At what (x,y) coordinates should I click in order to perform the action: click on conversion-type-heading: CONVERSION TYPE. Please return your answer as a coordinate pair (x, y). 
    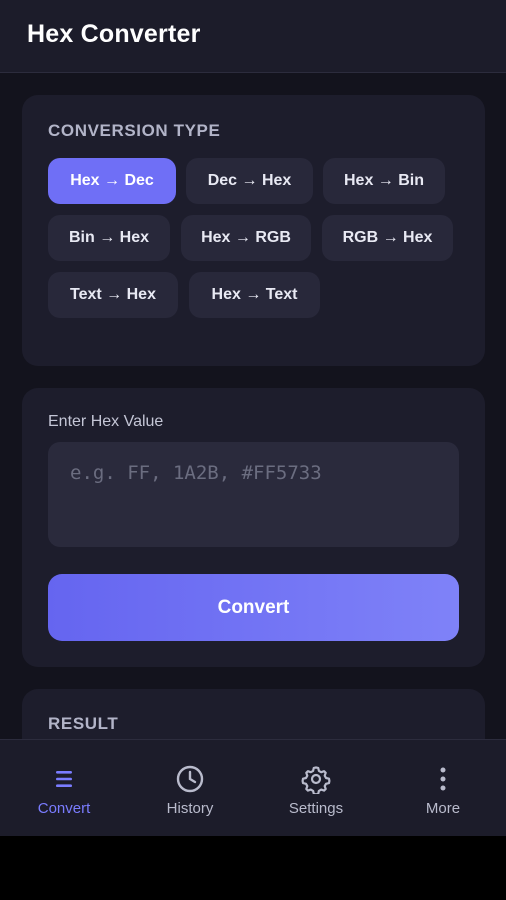
    Looking at the image, I should click on (134, 130).